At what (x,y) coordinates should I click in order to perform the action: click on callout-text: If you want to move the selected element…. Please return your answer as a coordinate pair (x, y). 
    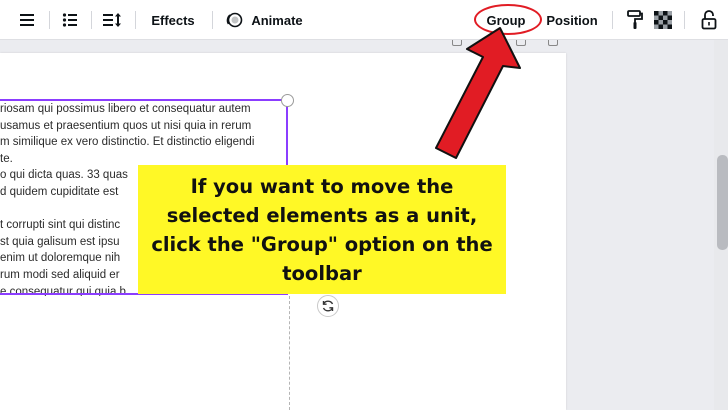
    Looking at the image, I should click on (322, 229).